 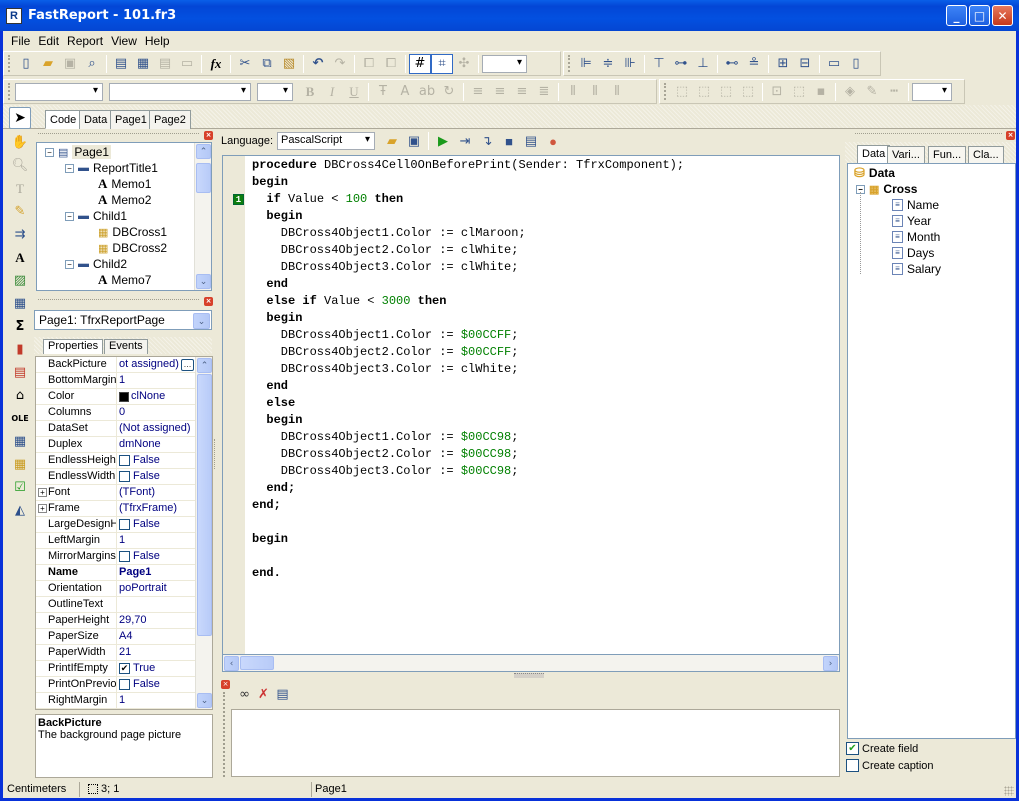 What do you see at coordinates (544, 92) in the screenshot?
I see `text-justify-icon: ≣` at bounding box center [544, 92].